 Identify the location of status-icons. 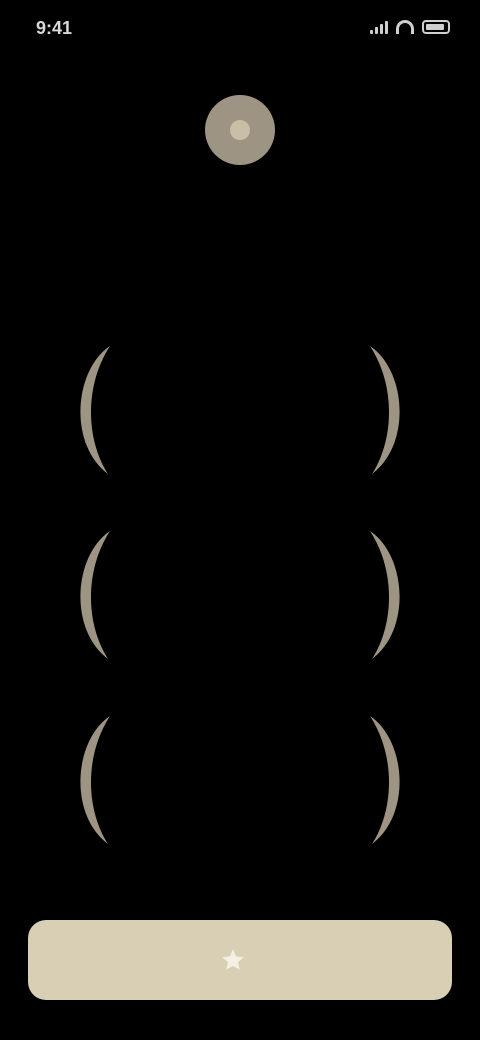
(410, 27).